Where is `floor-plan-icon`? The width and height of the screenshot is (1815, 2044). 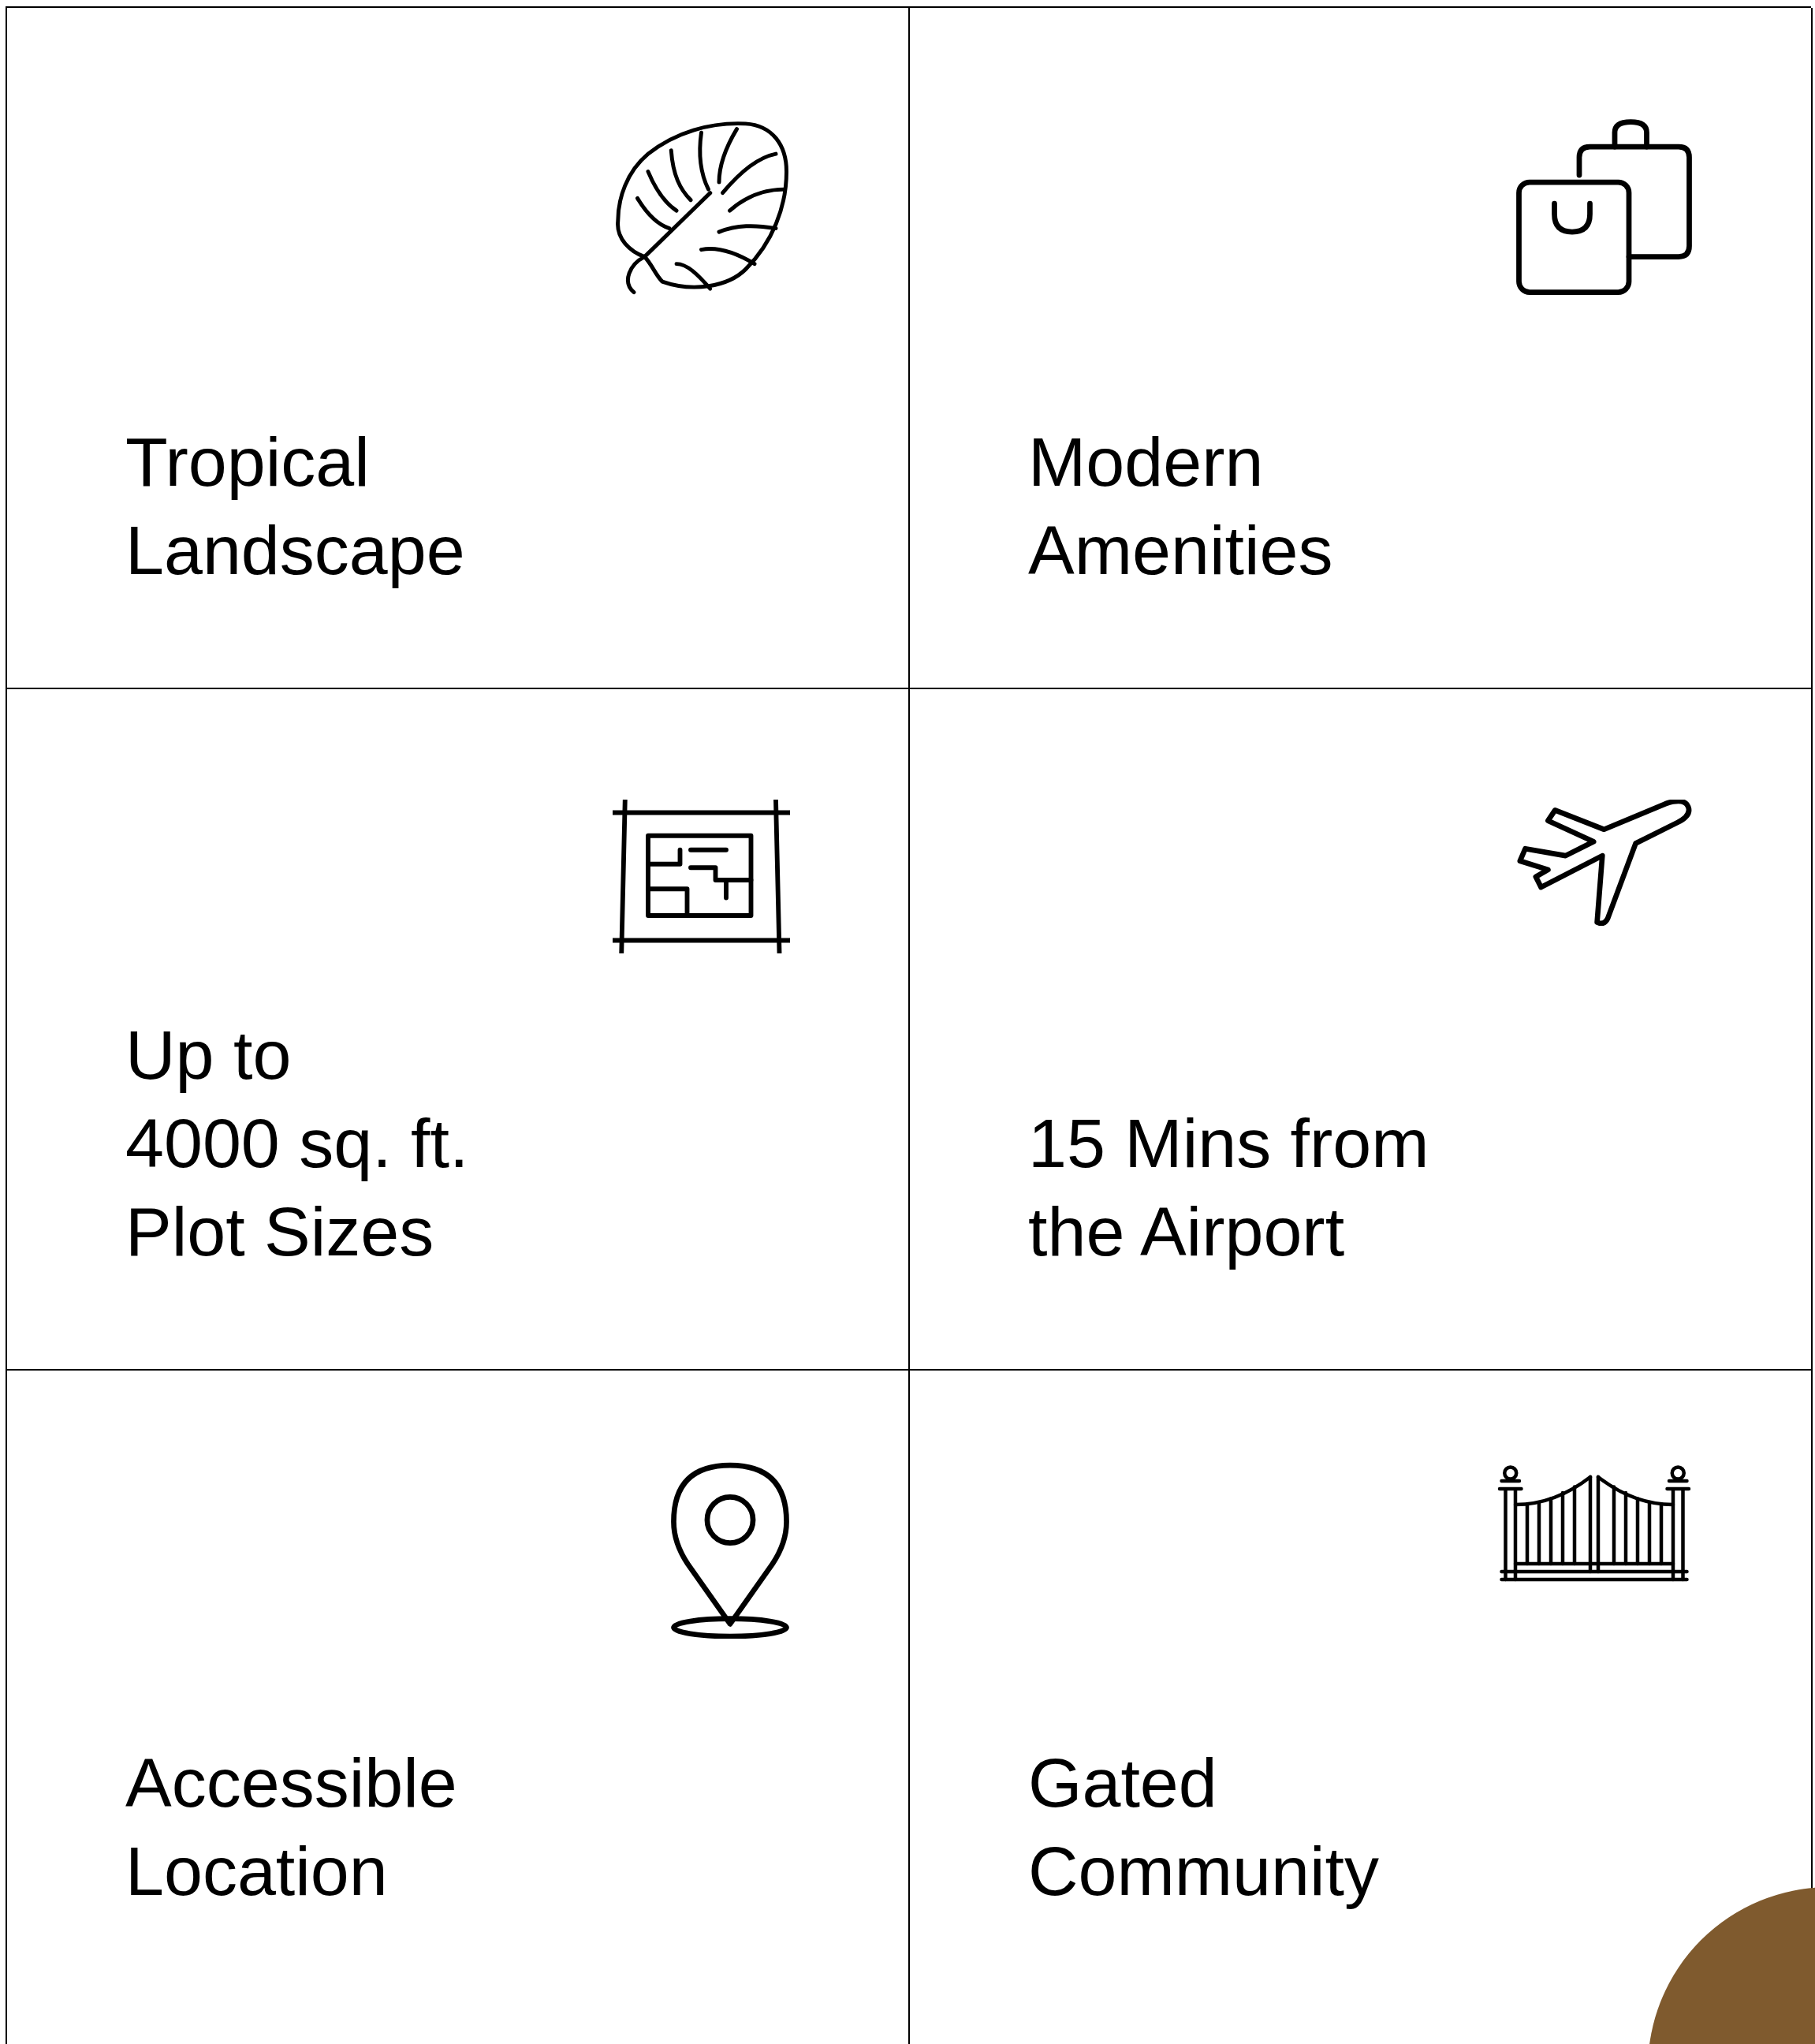
floor-plan-icon is located at coordinates (701, 876).